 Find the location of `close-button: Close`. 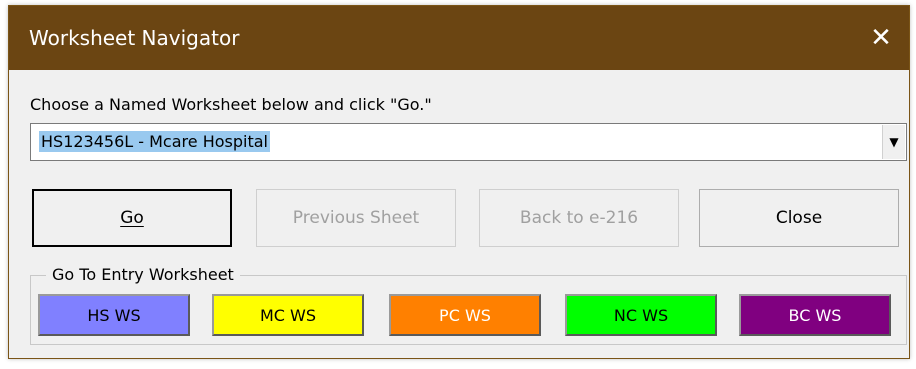

close-button: Close is located at coordinates (799, 218).